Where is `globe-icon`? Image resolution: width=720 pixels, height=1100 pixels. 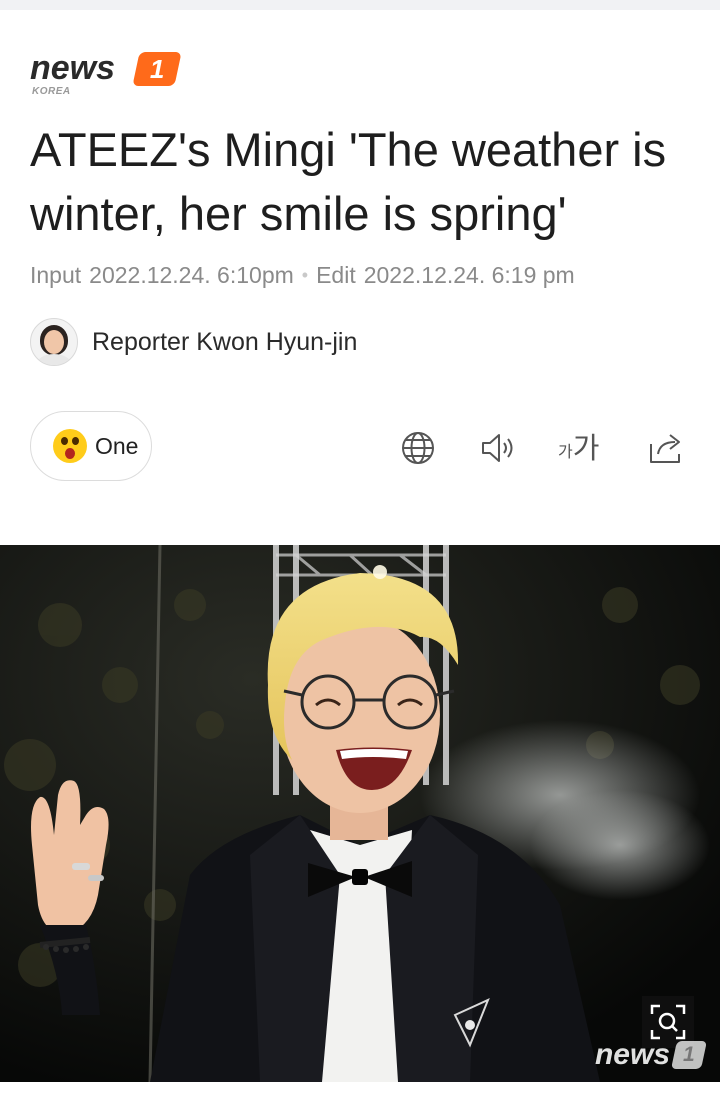
globe-icon is located at coordinates (418, 448).